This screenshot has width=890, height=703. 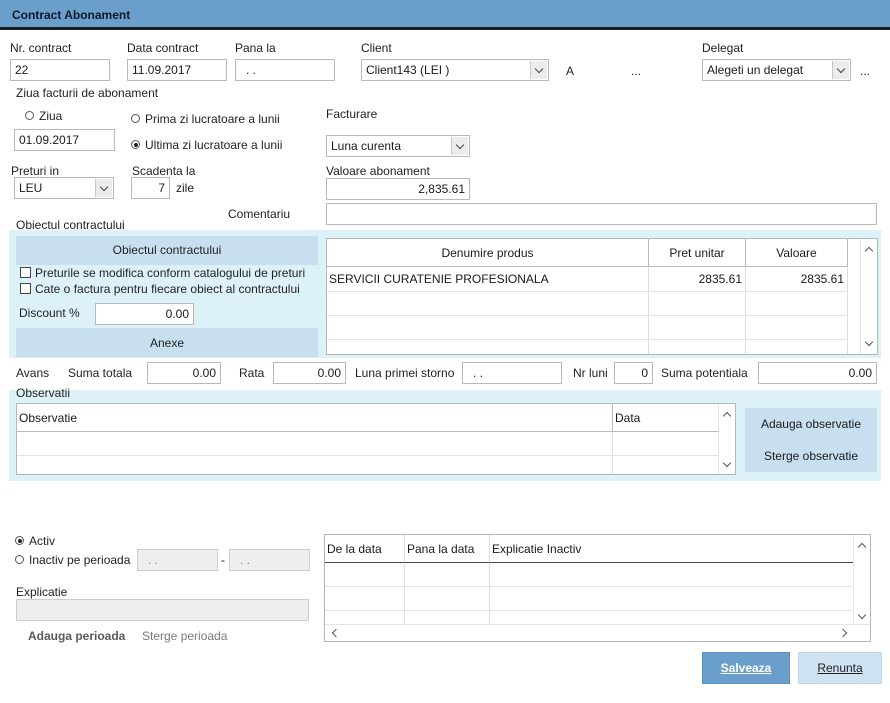 I want to click on comentariu-input, so click(x=601, y=214).